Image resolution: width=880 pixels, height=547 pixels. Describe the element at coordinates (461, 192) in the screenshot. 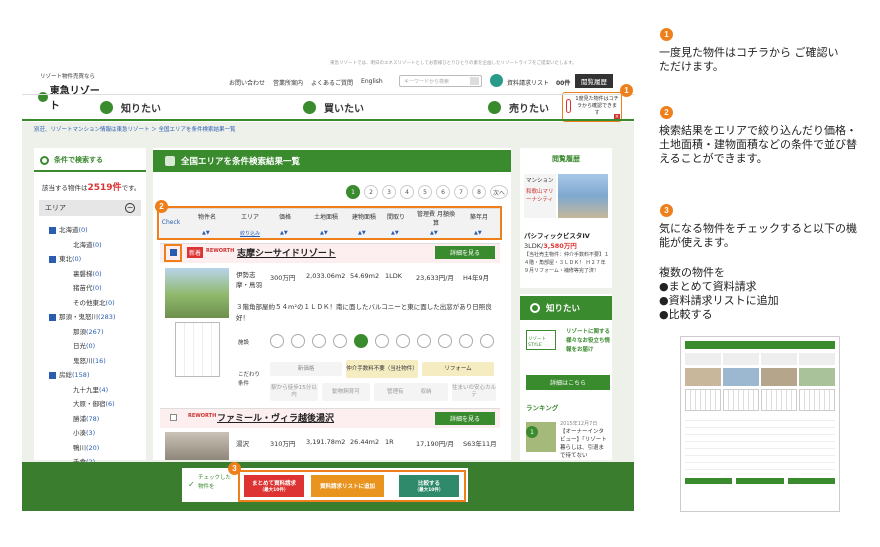

I see `page-link: 7` at that location.